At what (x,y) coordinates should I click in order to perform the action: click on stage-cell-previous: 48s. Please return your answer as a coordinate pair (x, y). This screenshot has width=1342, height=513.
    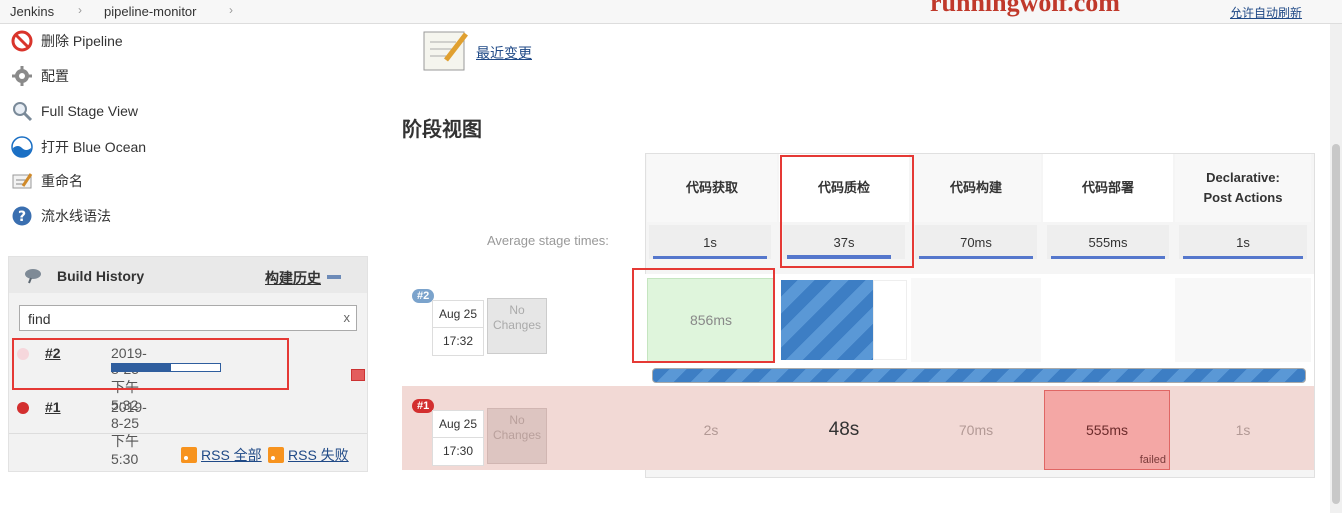
    Looking at the image, I should click on (844, 430).